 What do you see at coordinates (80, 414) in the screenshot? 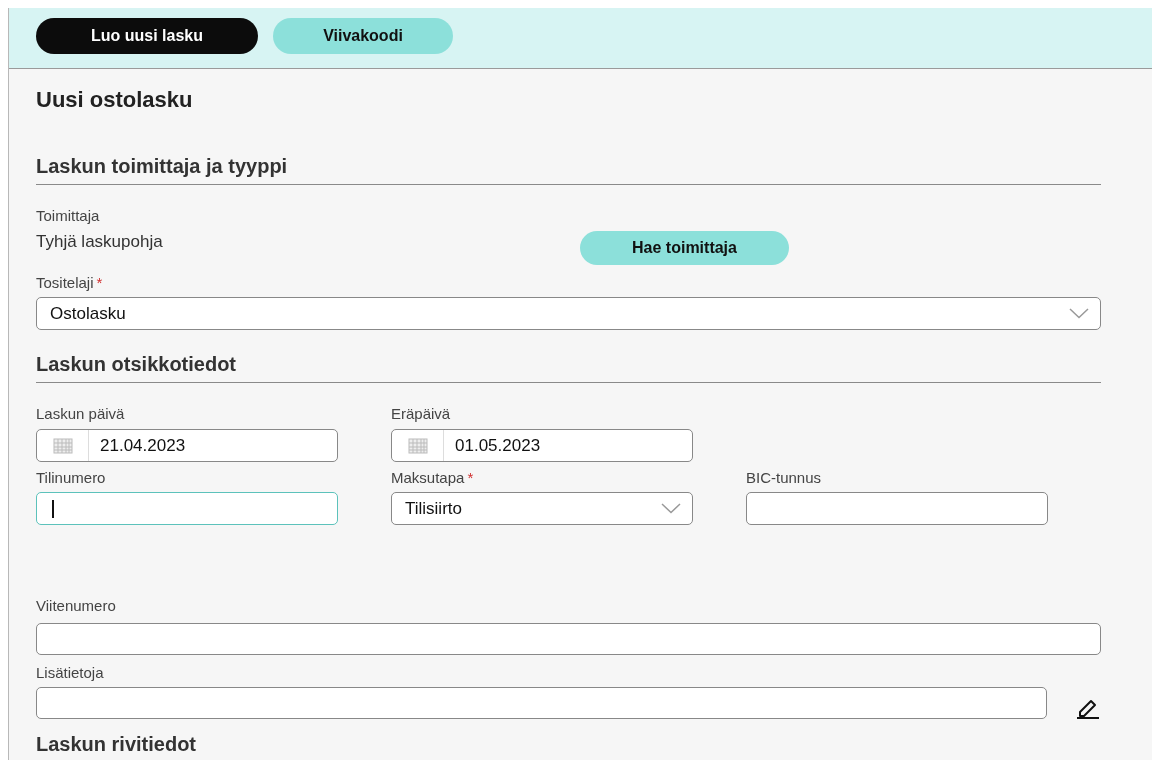
I see `field-label: Laskun päivä` at bounding box center [80, 414].